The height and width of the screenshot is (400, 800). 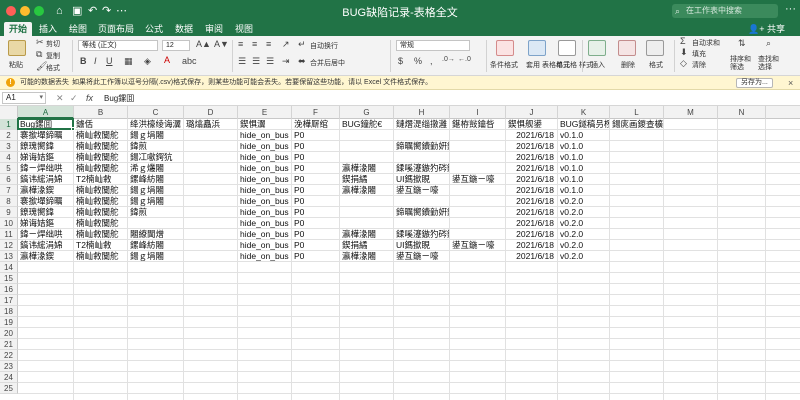 What do you see at coordinates (268, 44) in the screenshot?
I see `align-bottom-icon: ≡` at bounding box center [268, 44].